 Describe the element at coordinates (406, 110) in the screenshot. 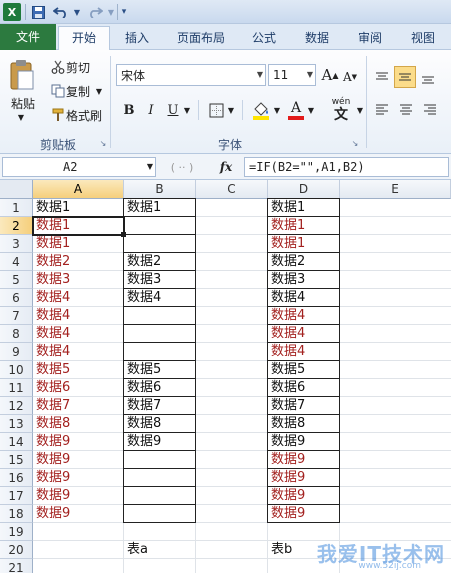

I see `align-center-icon` at that location.